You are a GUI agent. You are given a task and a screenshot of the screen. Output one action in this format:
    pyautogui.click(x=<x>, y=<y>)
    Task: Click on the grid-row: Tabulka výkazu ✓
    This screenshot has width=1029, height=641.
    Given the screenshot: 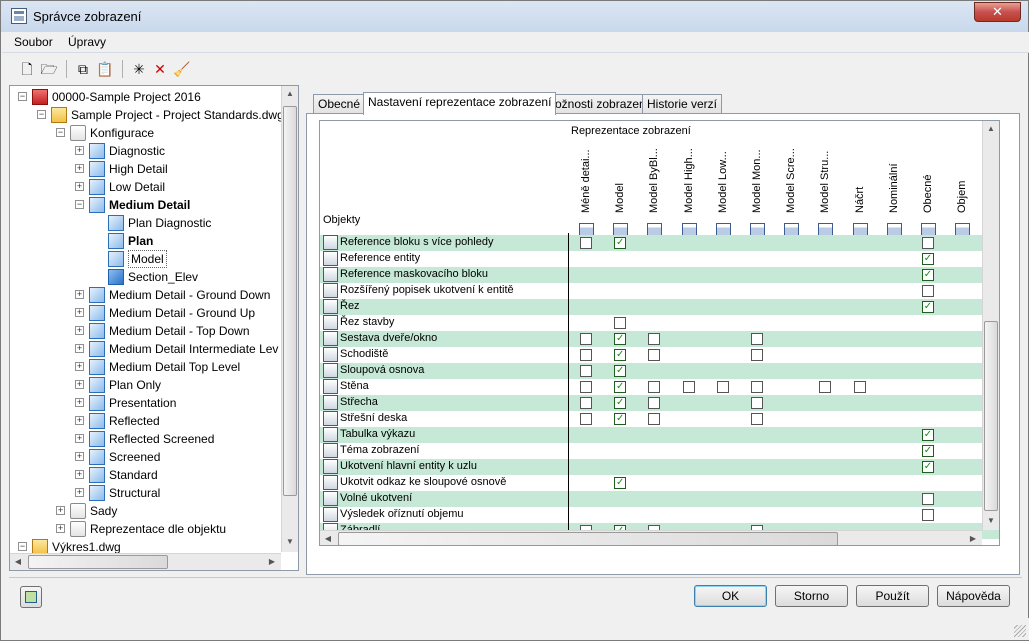 What is the action you would take?
    pyautogui.click(x=659, y=435)
    